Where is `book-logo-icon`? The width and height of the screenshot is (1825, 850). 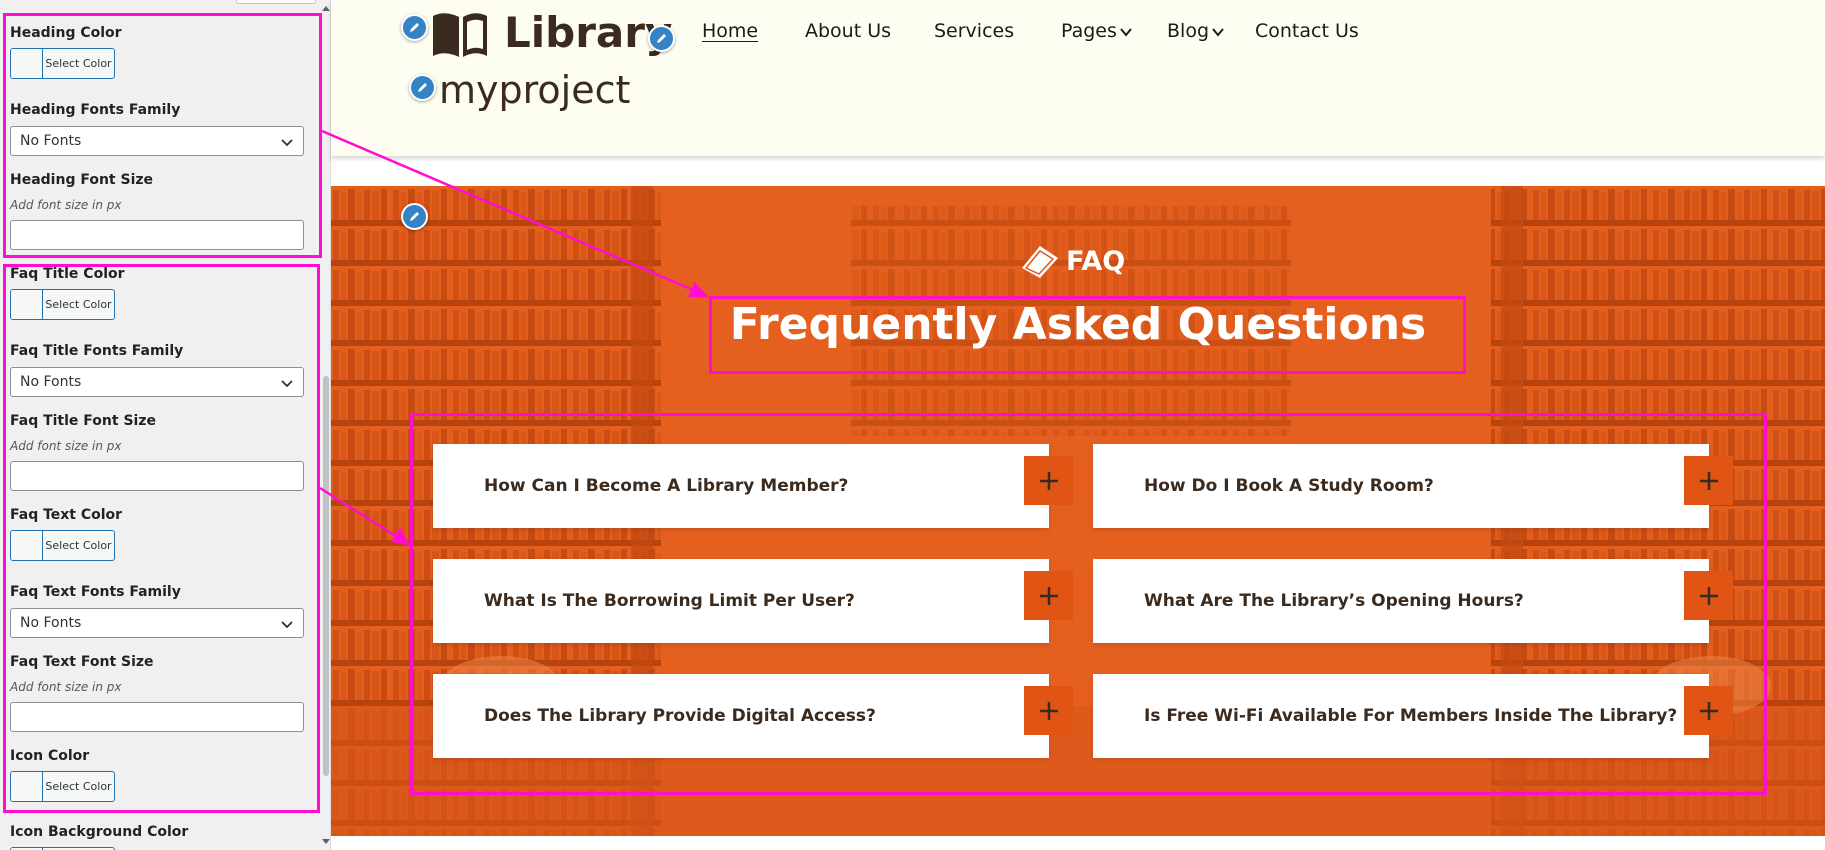
book-logo-icon is located at coordinates (460, 35).